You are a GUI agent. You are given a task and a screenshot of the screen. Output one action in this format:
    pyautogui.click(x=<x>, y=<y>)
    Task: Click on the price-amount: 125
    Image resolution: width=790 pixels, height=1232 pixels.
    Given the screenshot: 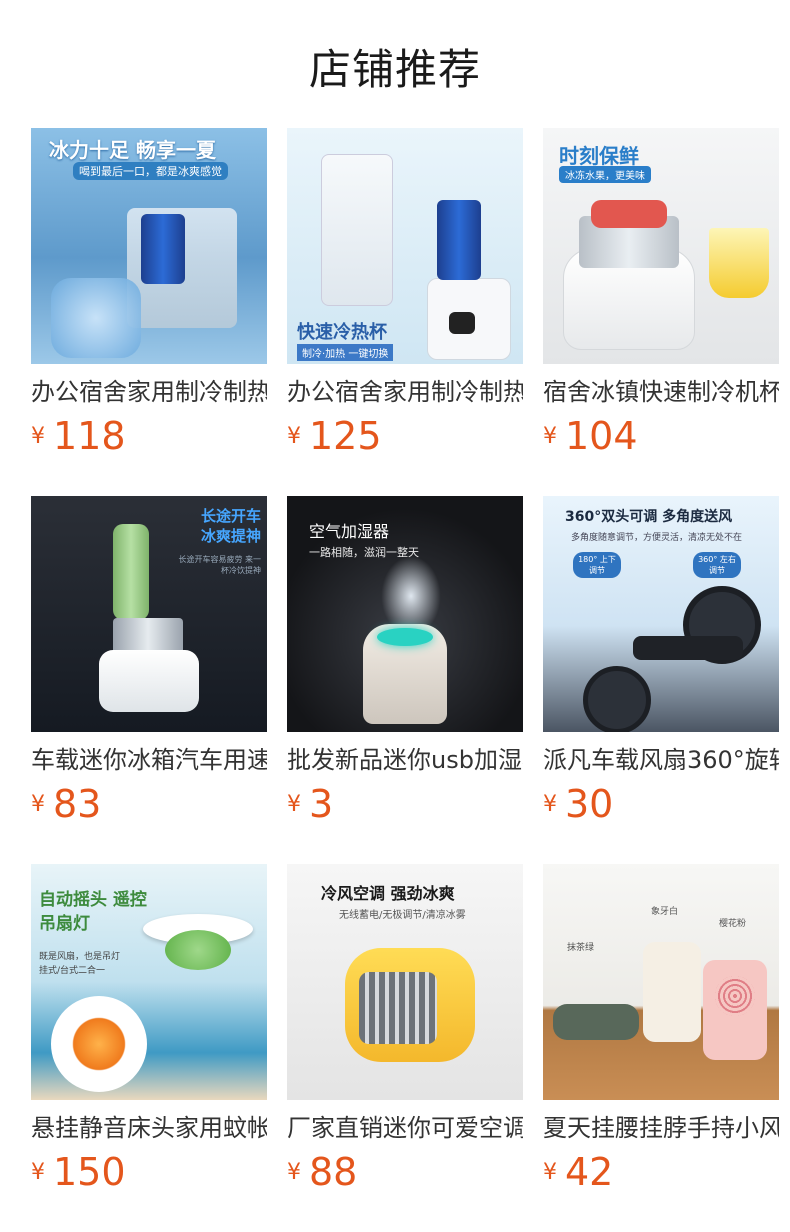 What is the action you would take?
    pyautogui.click(x=345, y=436)
    